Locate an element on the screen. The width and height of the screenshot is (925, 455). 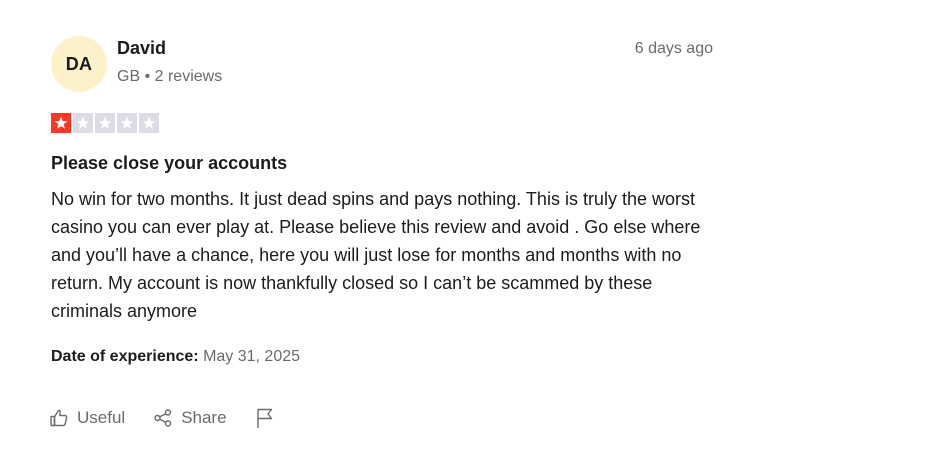
share-label: Share is located at coordinates (204, 417).